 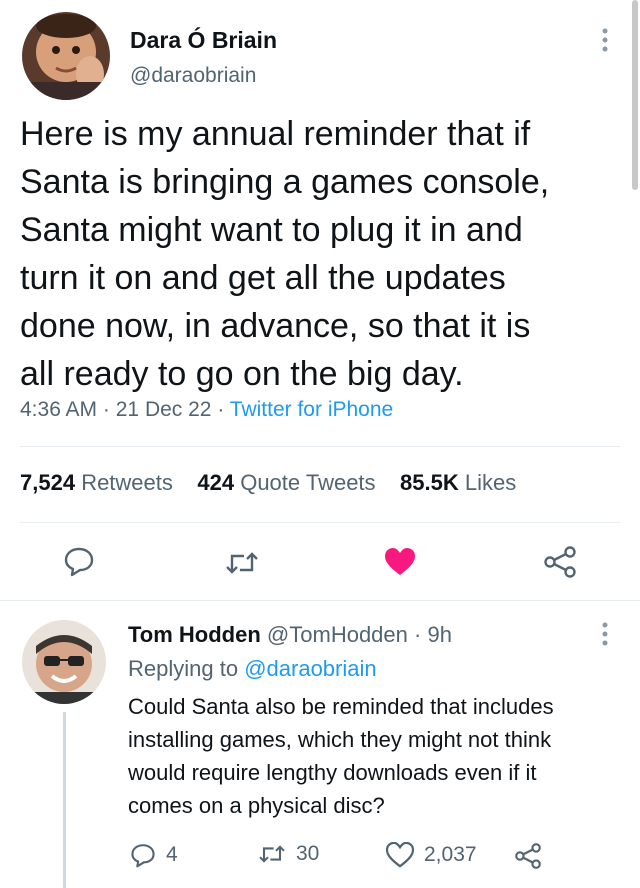 I want to click on like-button, so click(x=400, y=562).